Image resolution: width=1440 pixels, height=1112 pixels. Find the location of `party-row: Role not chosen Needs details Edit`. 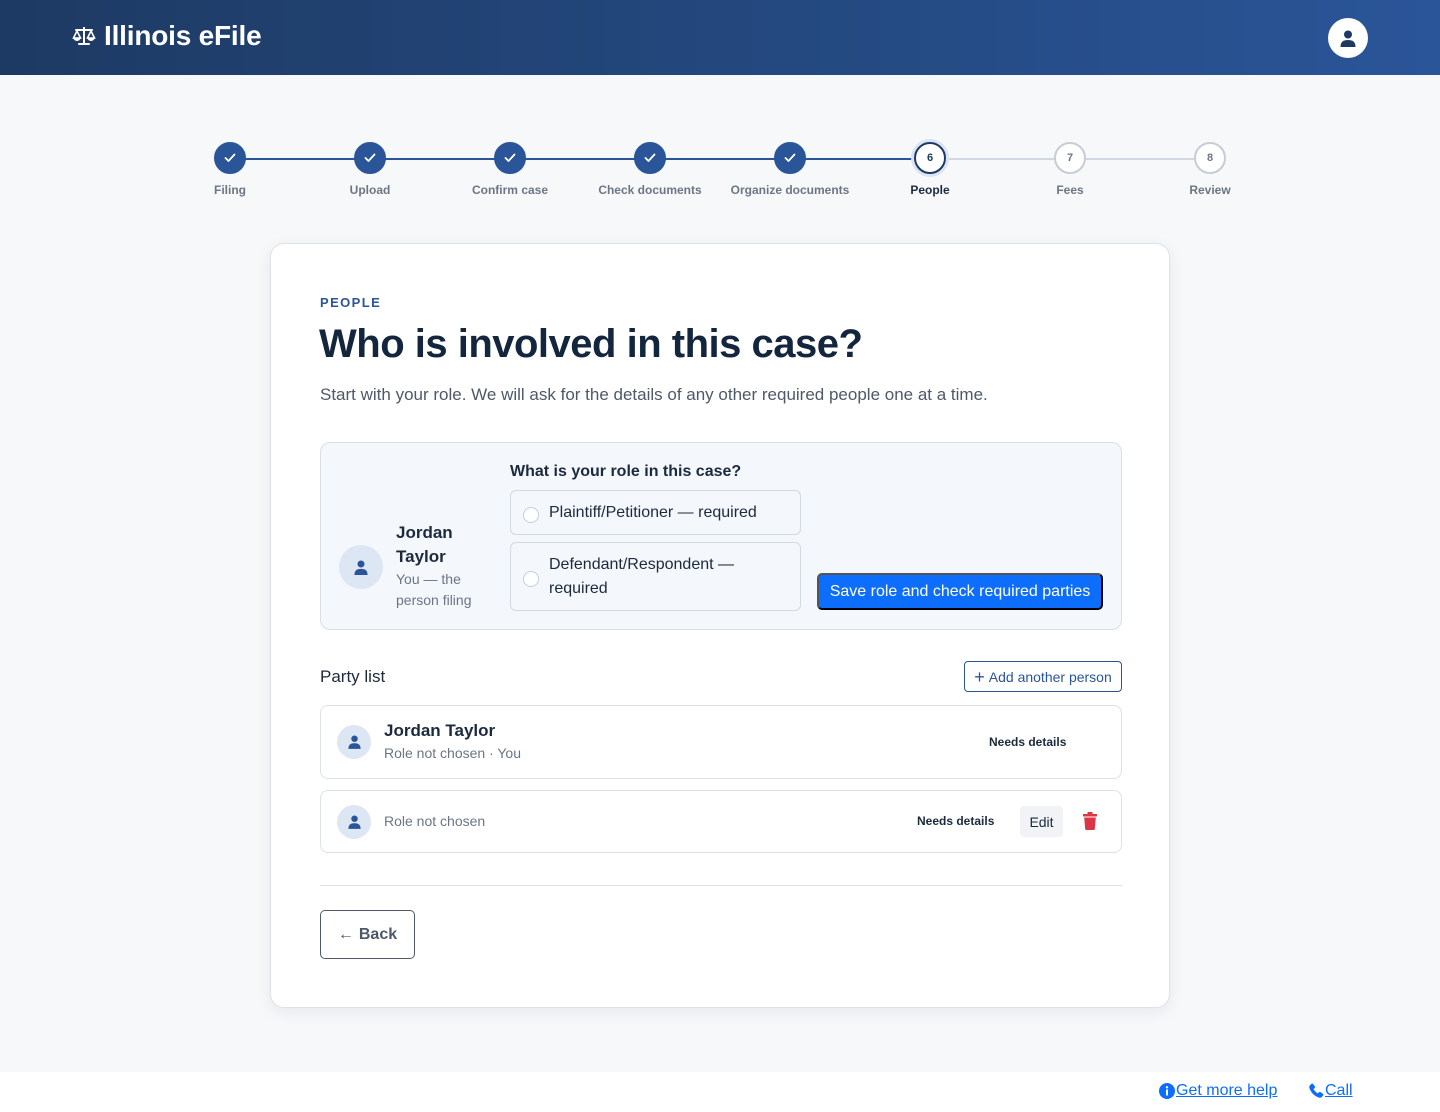

party-row: Role not chosen Needs details Edit is located at coordinates (721, 821).